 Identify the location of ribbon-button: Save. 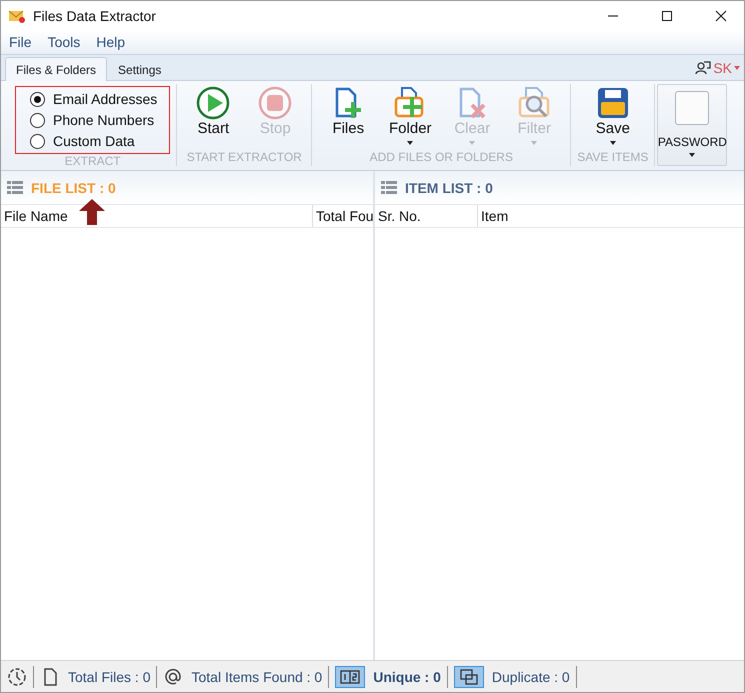
(612, 114).